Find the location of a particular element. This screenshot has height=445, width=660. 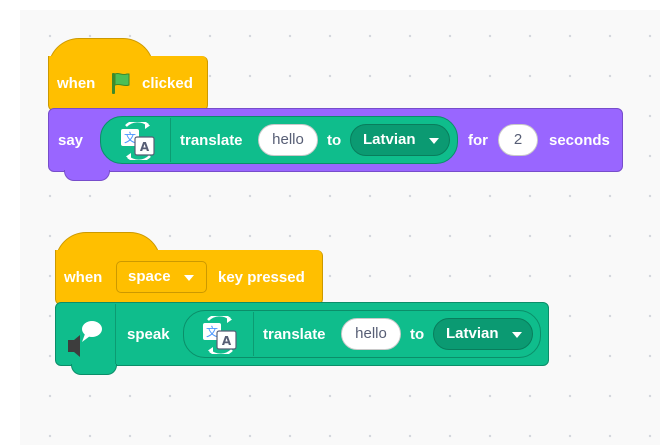

speak-block-notch is located at coordinates (94, 369).